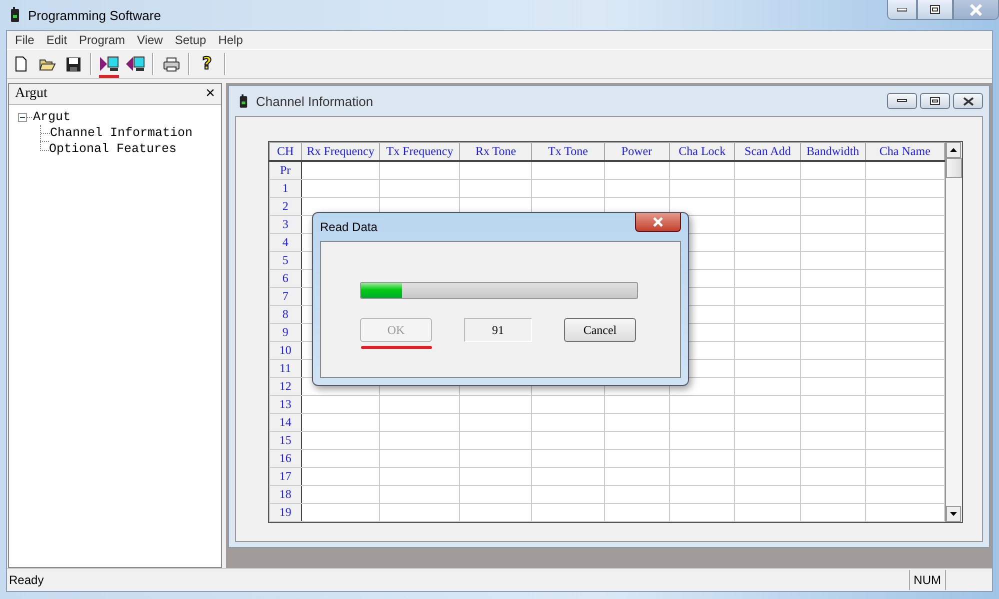  I want to click on row-header: 1, so click(286, 189).